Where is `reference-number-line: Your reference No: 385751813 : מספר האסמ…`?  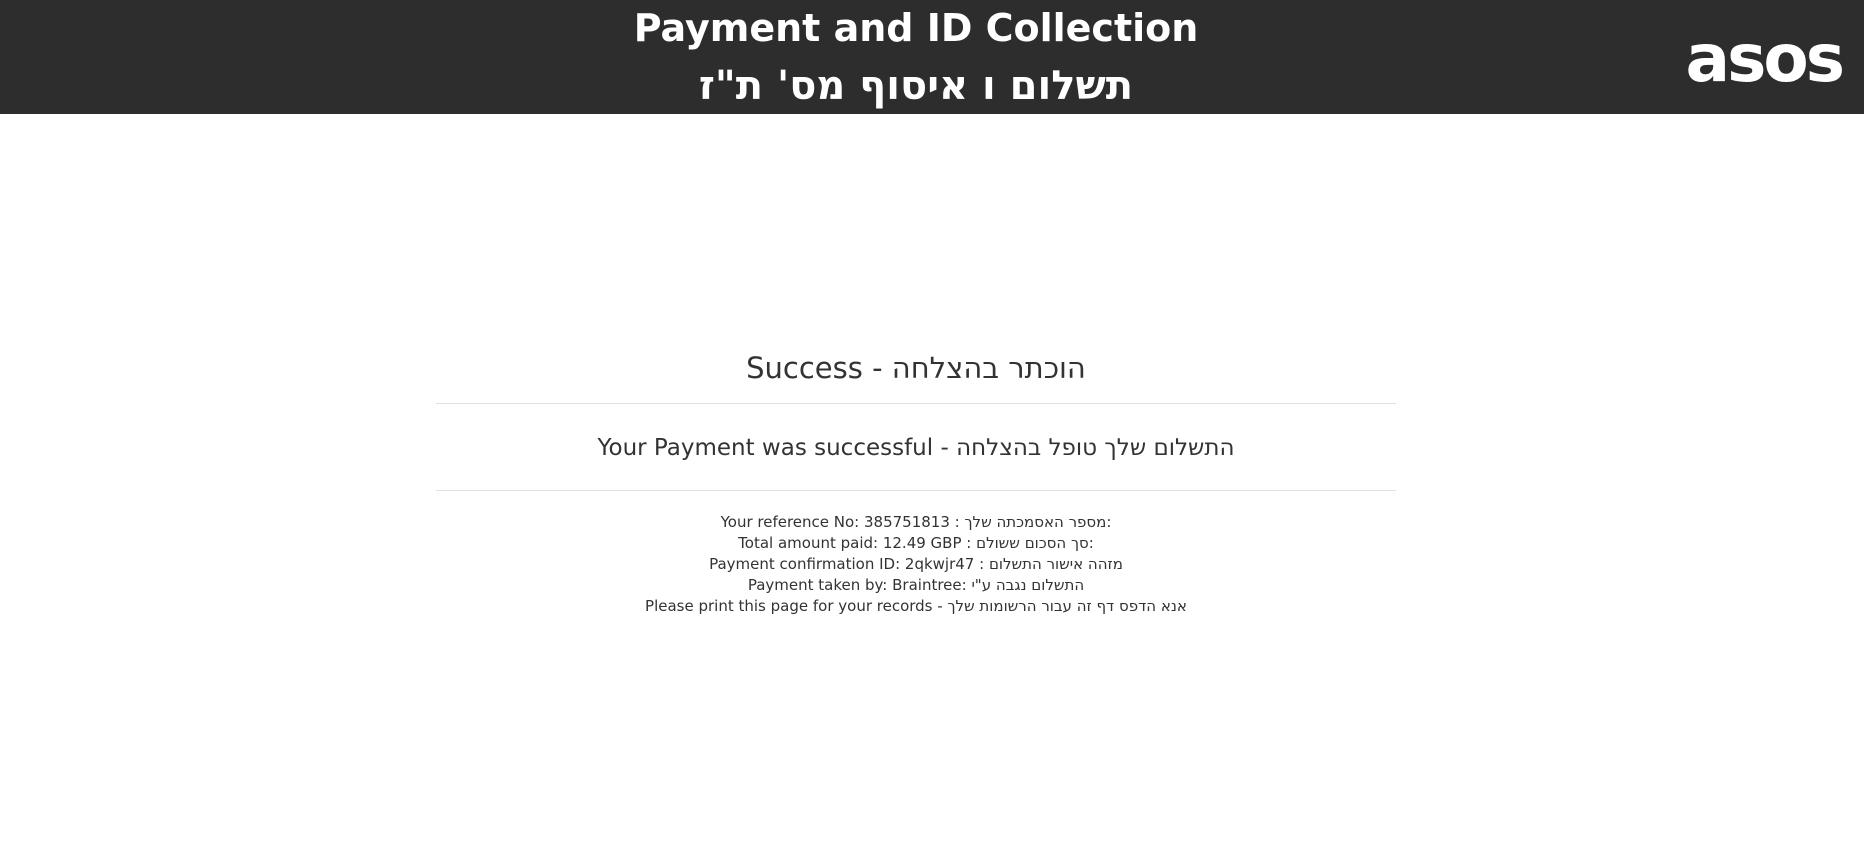
reference-number-line: Your reference No: 385751813 : מספר האסמ… is located at coordinates (916, 522).